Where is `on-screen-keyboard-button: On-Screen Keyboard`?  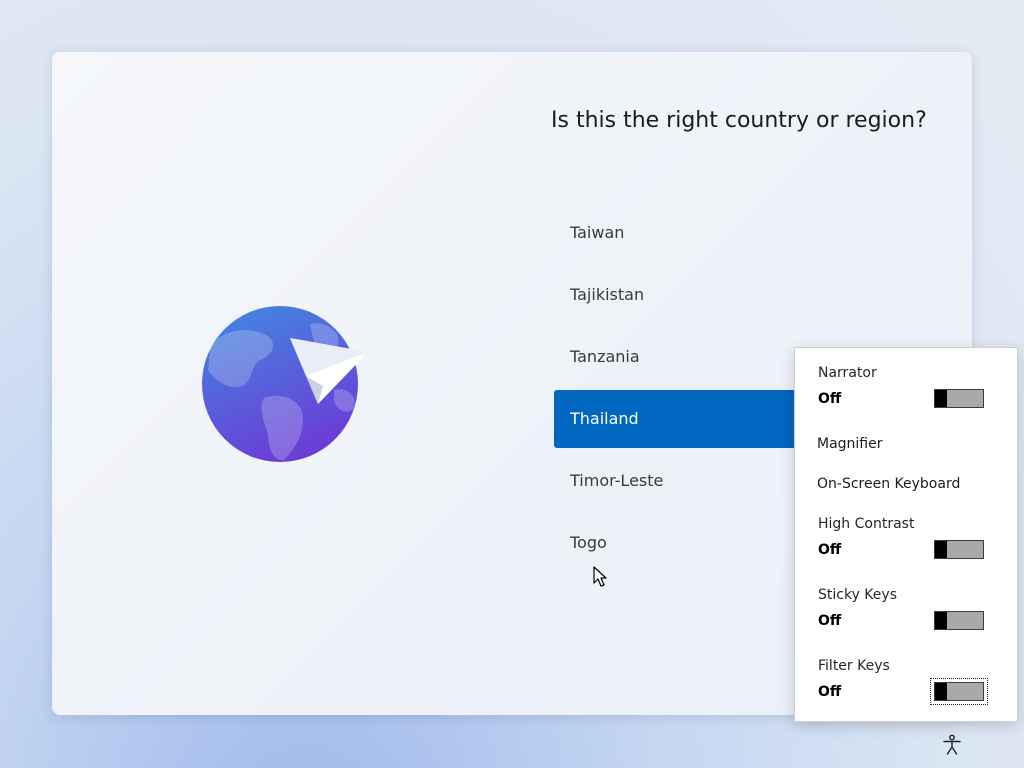
on-screen-keyboard-button: On-Screen Keyboard is located at coordinates (888, 484).